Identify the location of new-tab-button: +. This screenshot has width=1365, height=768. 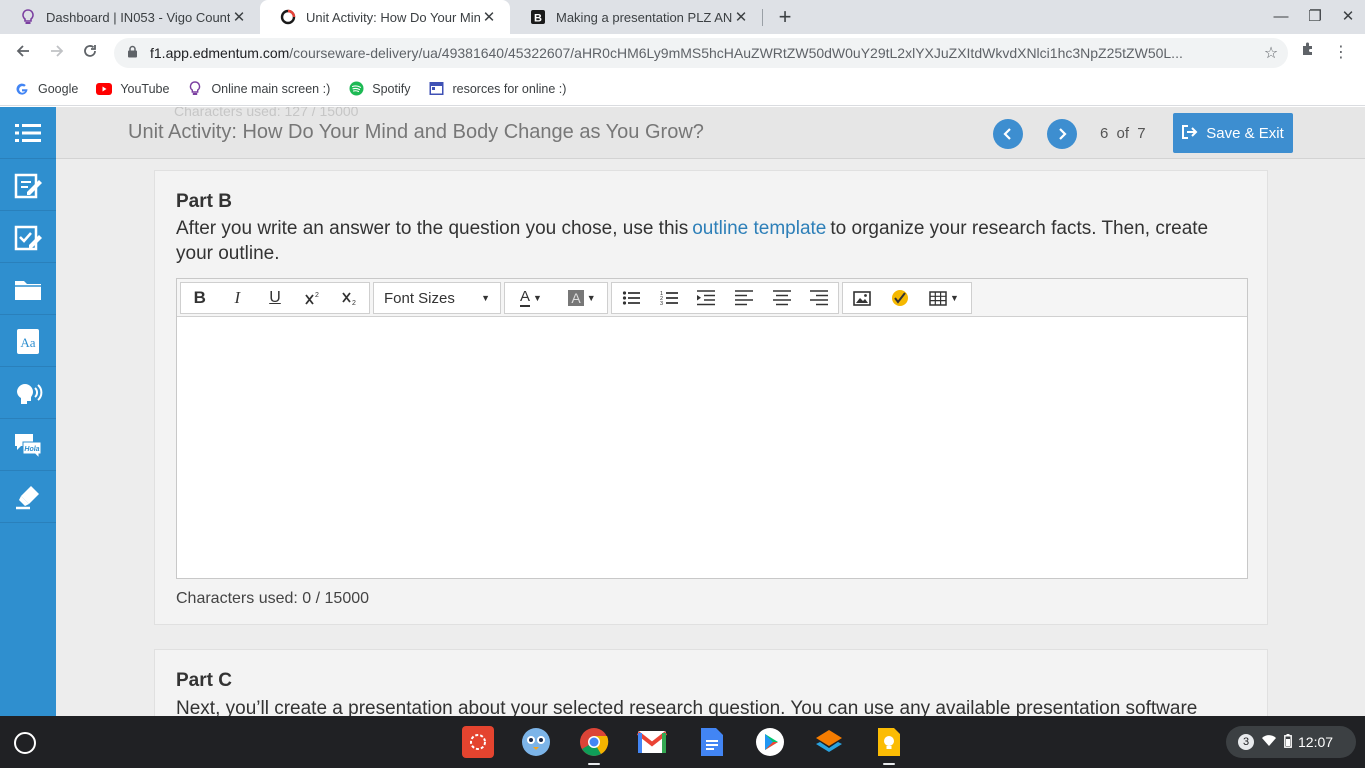
(785, 17).